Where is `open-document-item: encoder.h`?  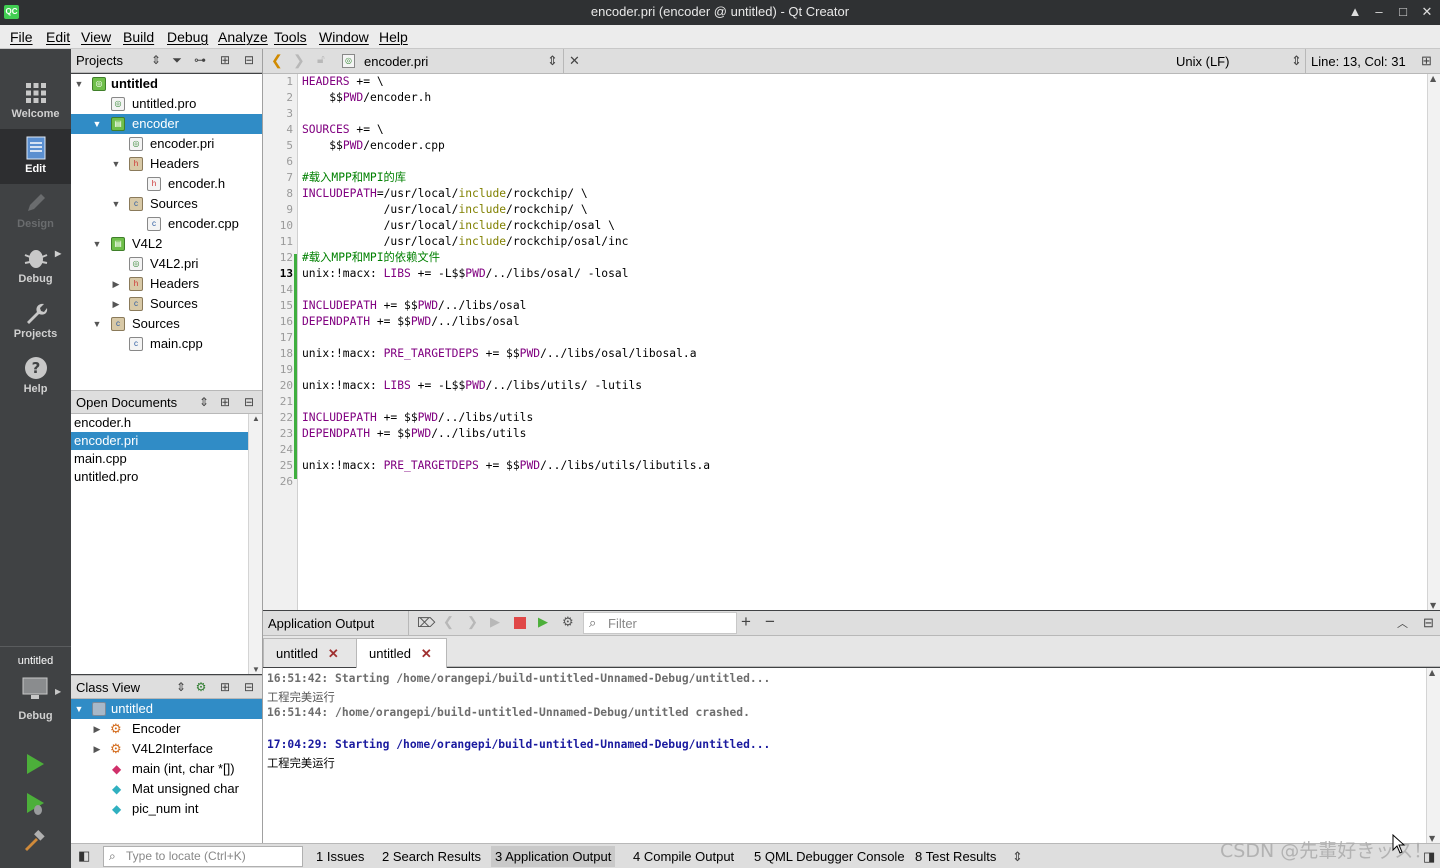
open-document-item: encoder.h is located at coordinates (159, 423).